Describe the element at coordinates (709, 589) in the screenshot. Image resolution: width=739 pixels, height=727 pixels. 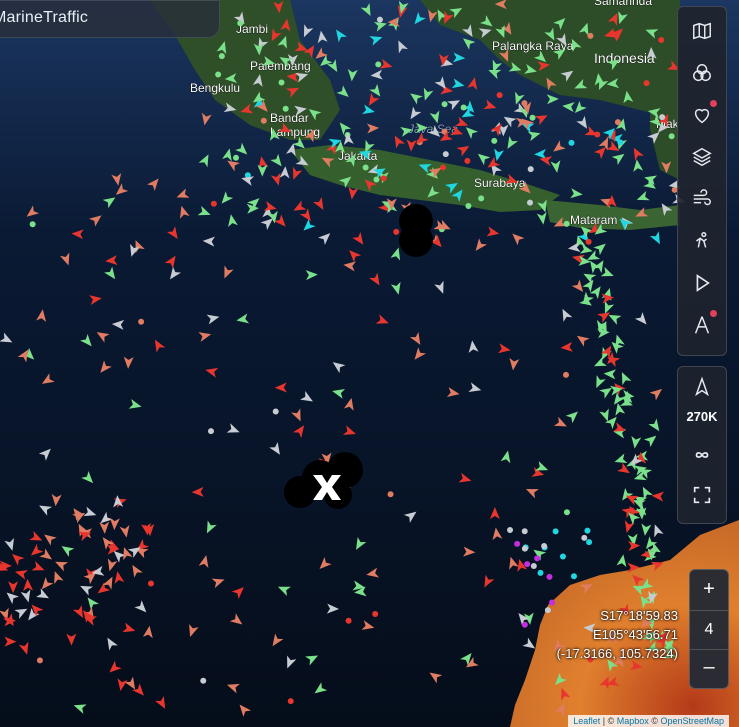
I see `zoom-in-button: +` at that location.